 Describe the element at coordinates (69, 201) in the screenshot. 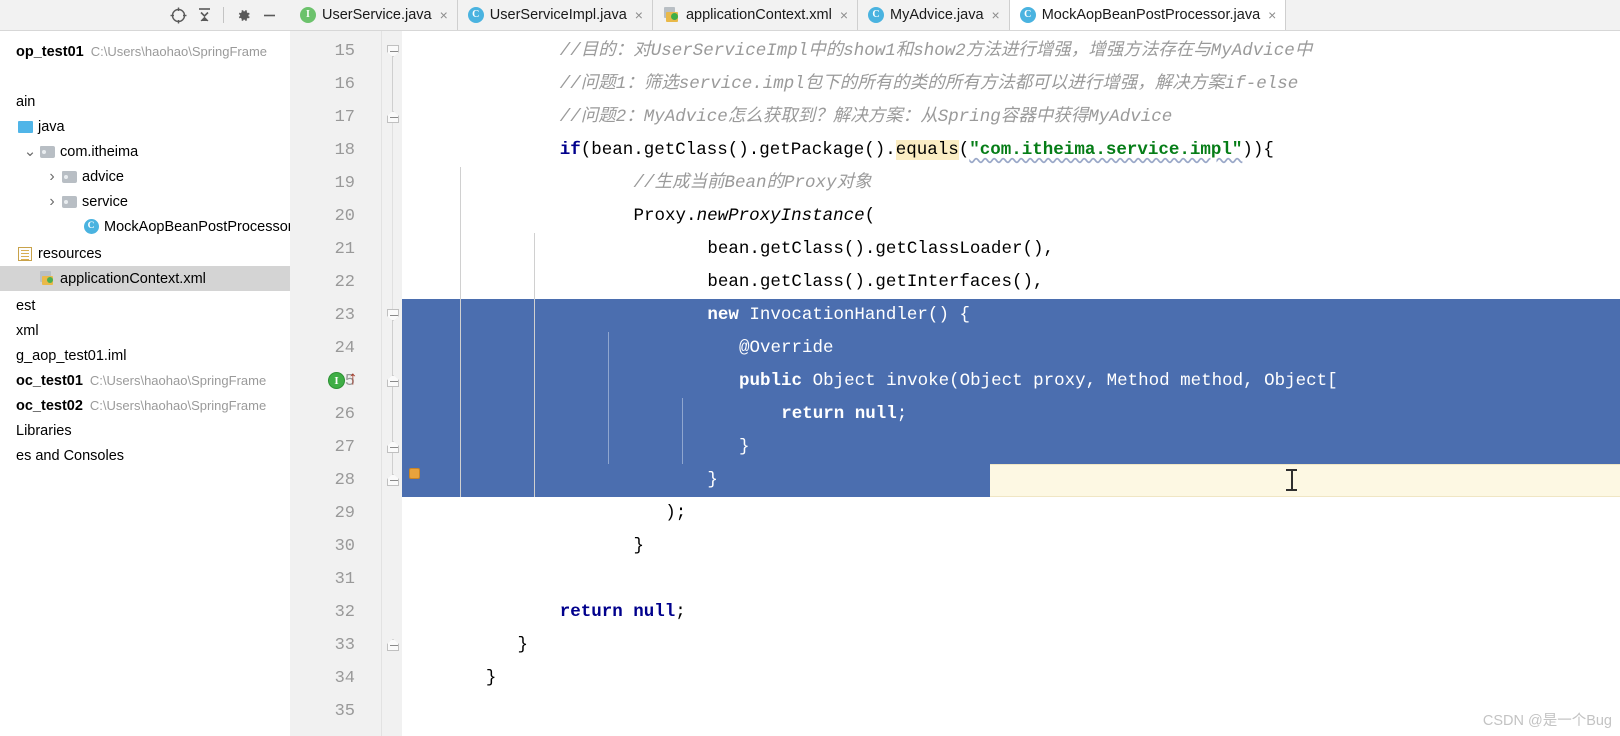

I see `folder-icon` at that location.